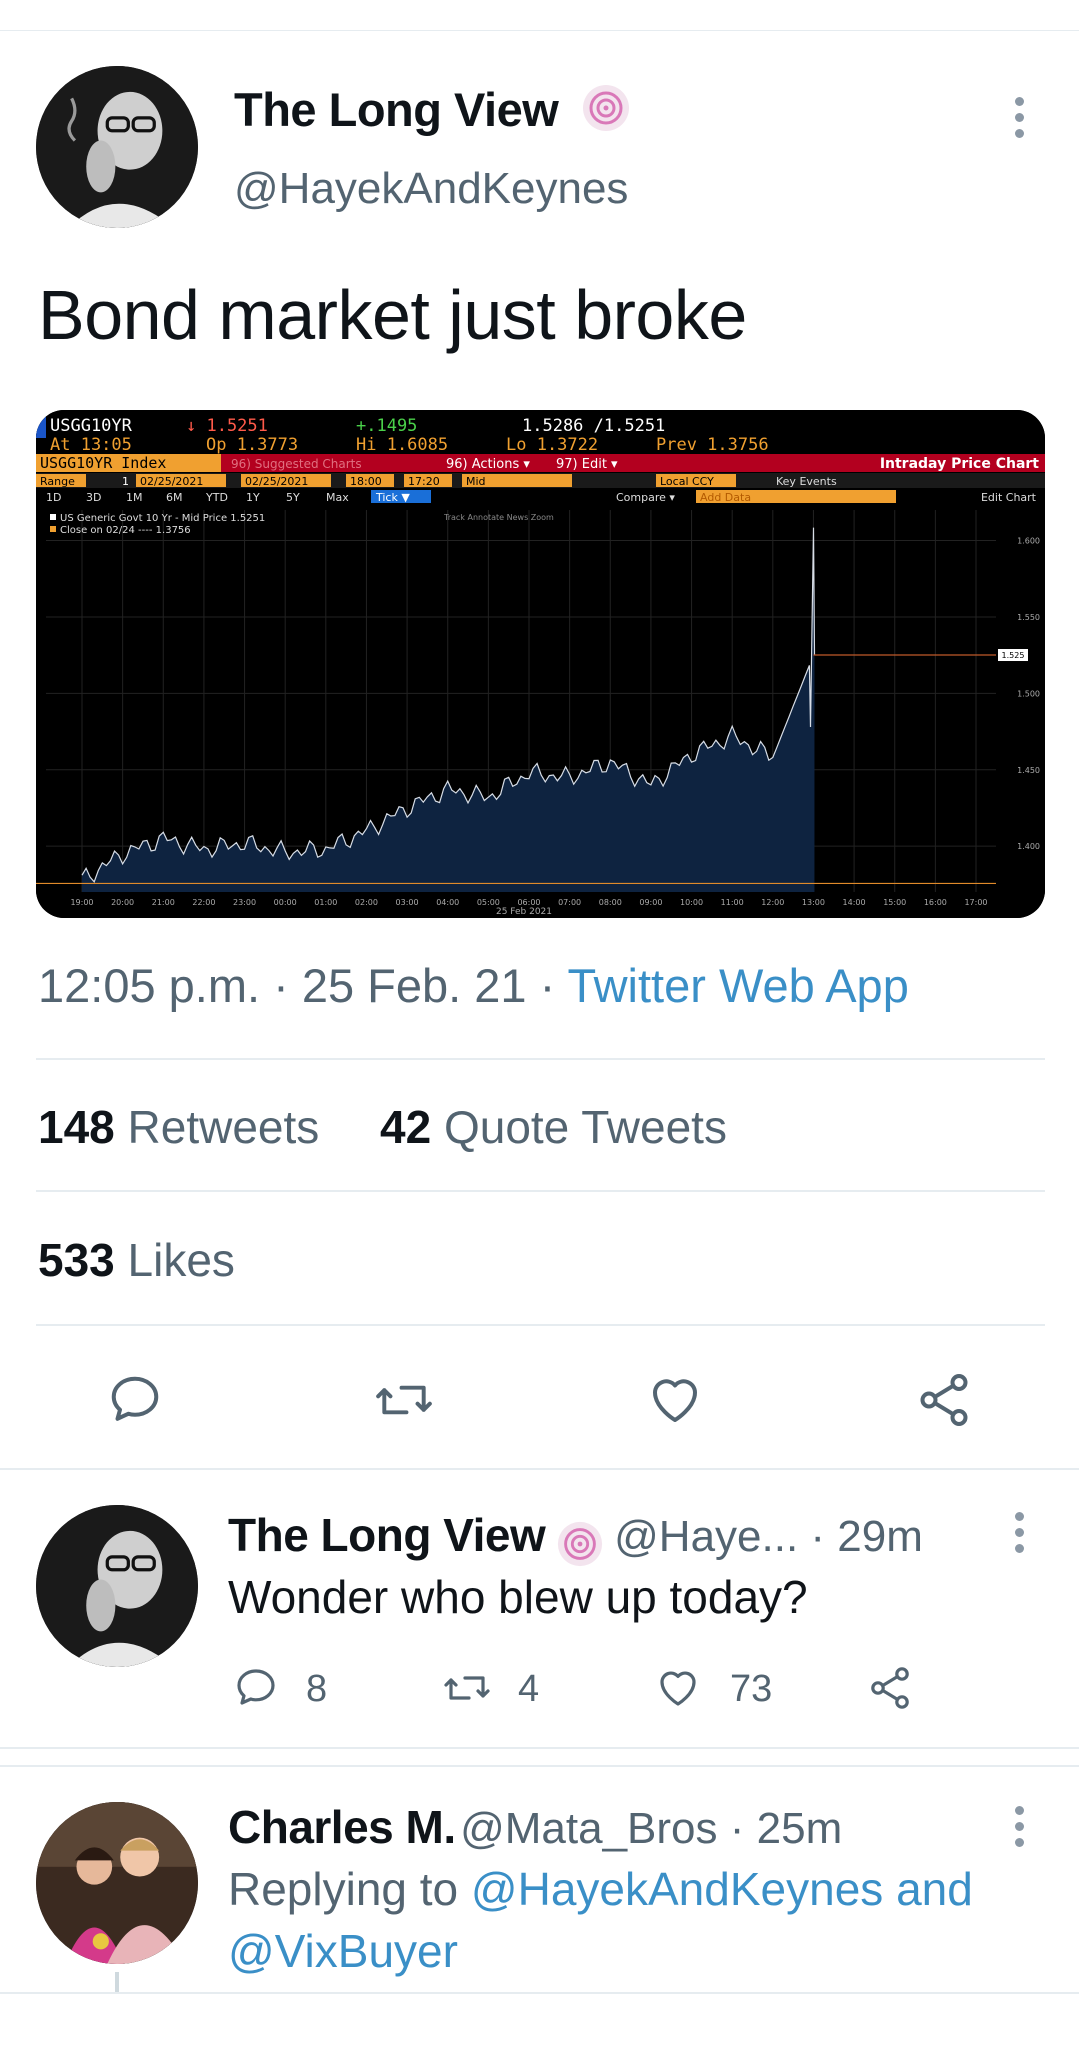 The width and height of the screenshot is (1079, 2046). What do you see at coordinates (569, 902) in the screenshot?
I see `x-tick-label: 07:00` at bounding box center [569, 902].